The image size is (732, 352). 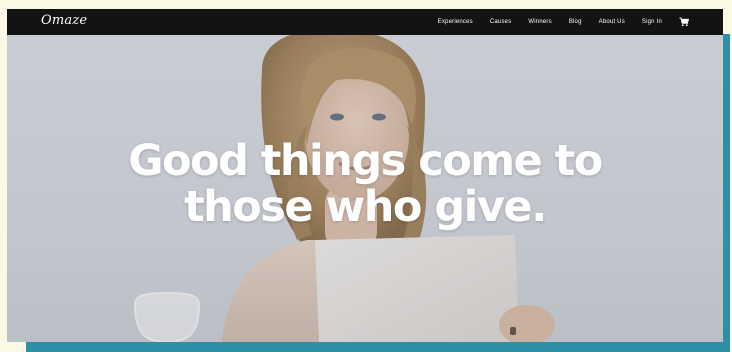 I want to click on headline-line-2: those who give., so click(x=365, y=207).